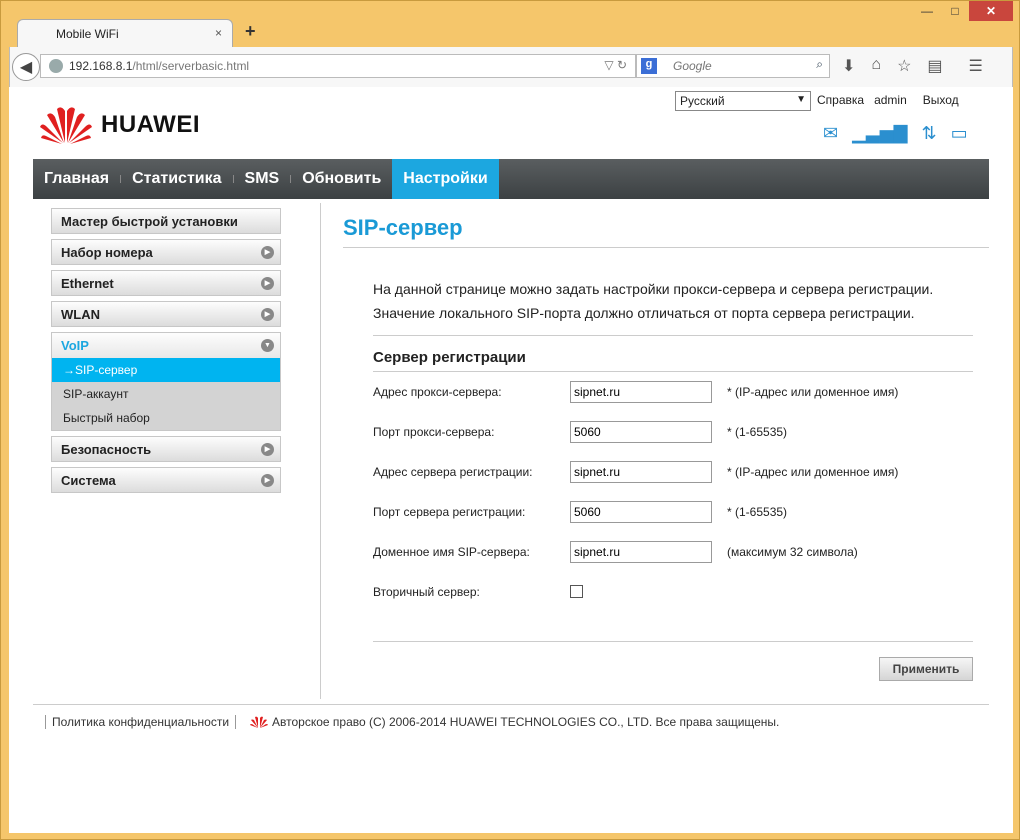 Image resolution: width=1020 pixels, height=840 pixels. Describe the element at coordinates (641, 392) in the screenshot. I see `proxy-address-input` at that location.